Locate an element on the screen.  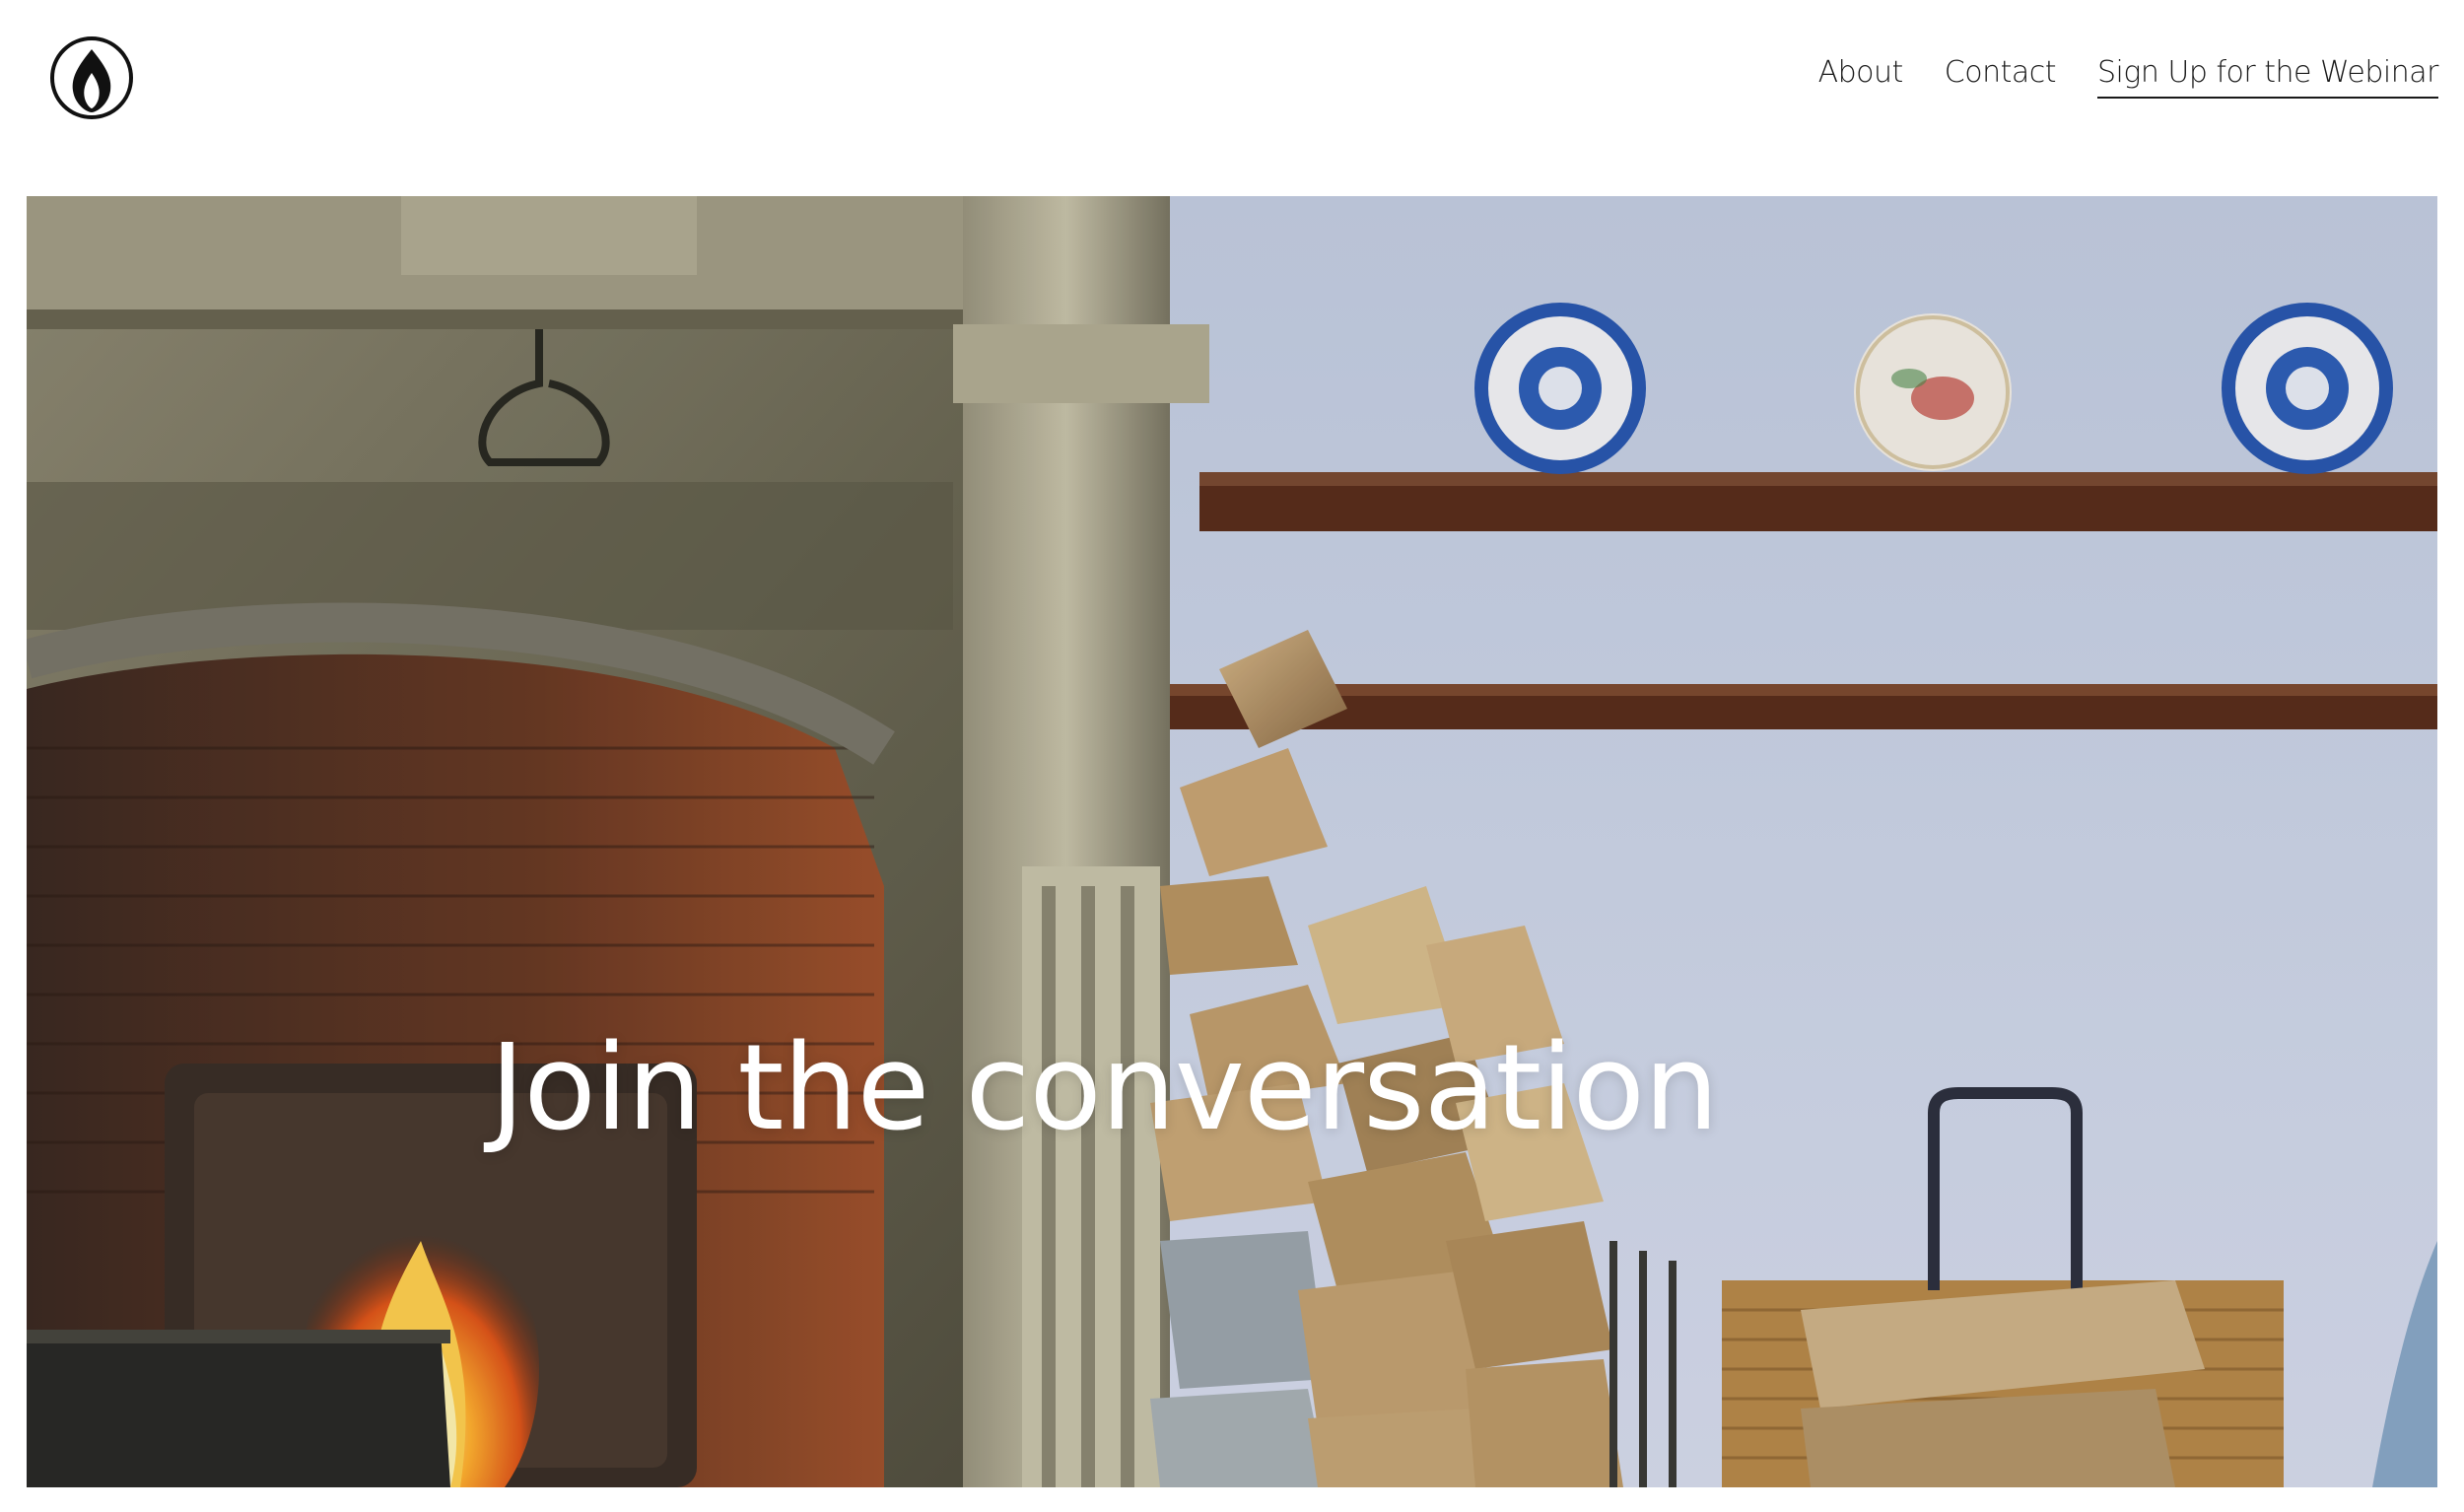
flame-logo-icon is located at coordinates (91, 77).